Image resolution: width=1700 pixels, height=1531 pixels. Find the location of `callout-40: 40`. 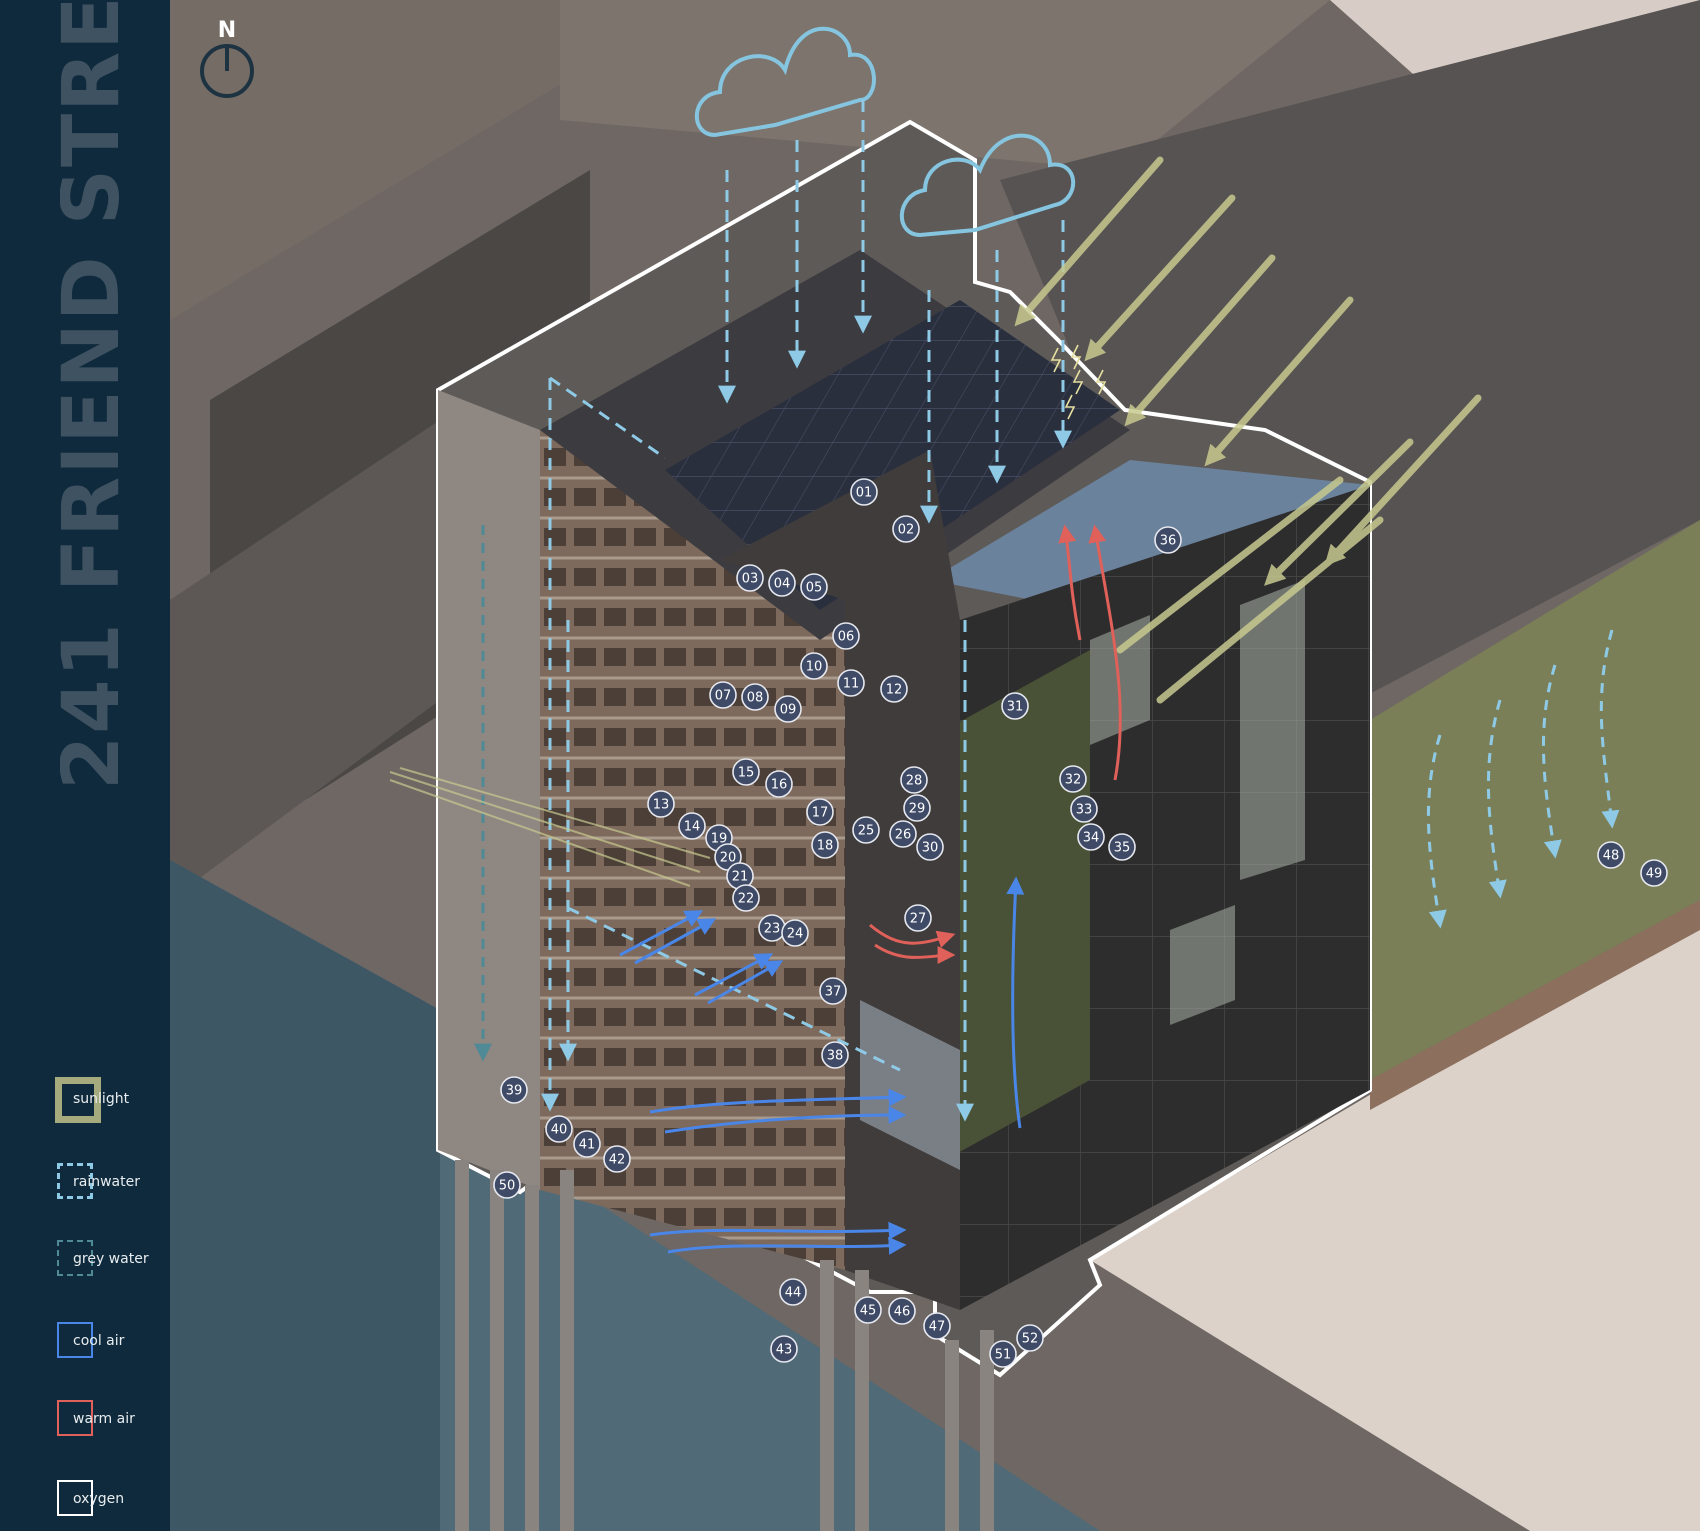

callout-40: 40 is located at coordinates (559, 1129).